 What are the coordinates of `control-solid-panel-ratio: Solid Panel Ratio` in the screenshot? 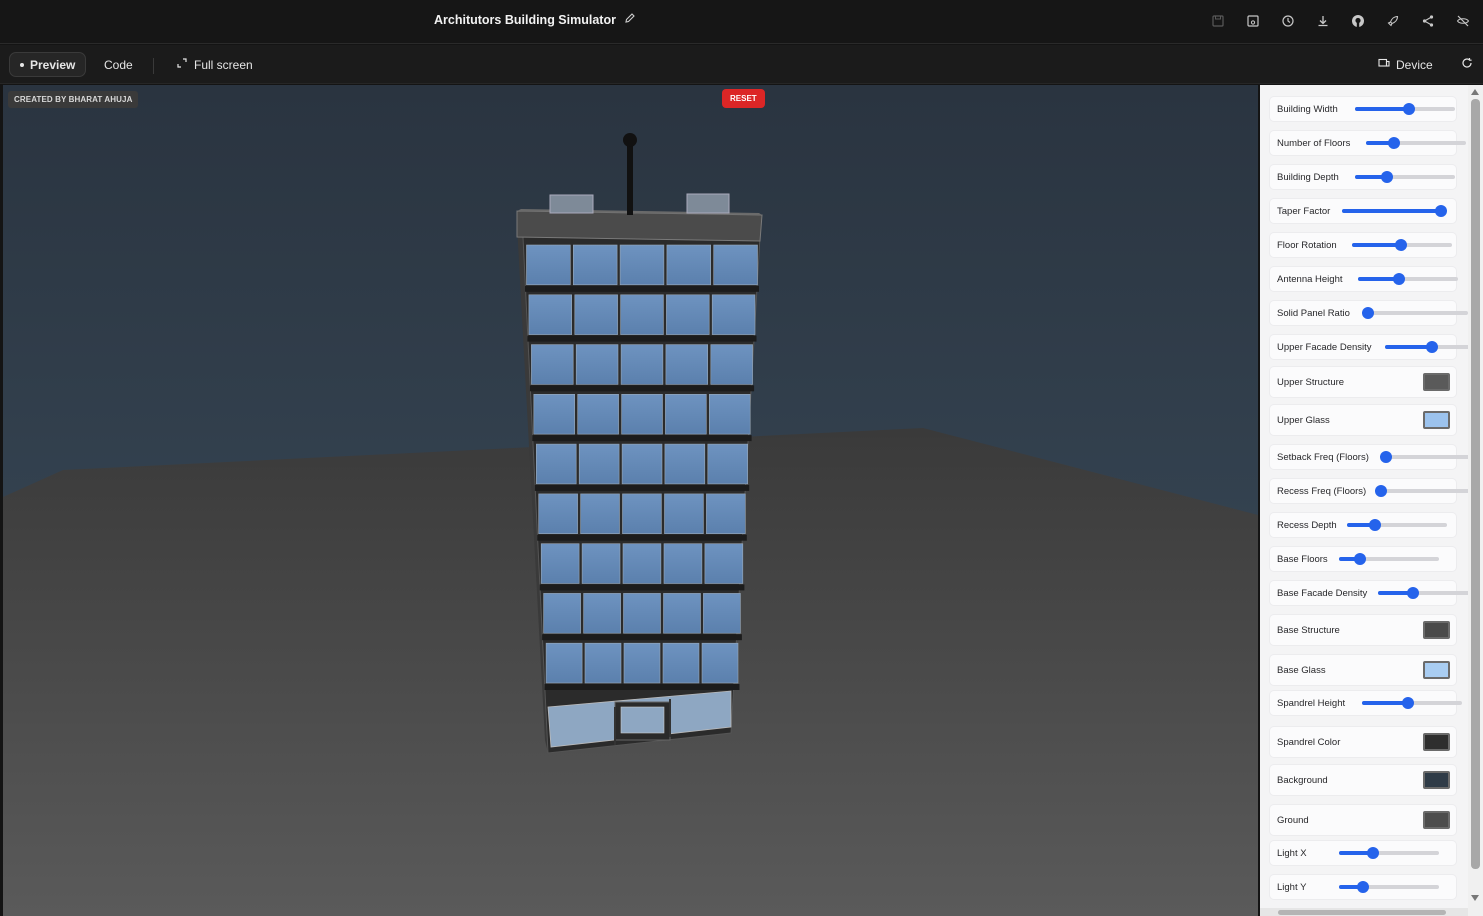 It's located at (1369, 313).